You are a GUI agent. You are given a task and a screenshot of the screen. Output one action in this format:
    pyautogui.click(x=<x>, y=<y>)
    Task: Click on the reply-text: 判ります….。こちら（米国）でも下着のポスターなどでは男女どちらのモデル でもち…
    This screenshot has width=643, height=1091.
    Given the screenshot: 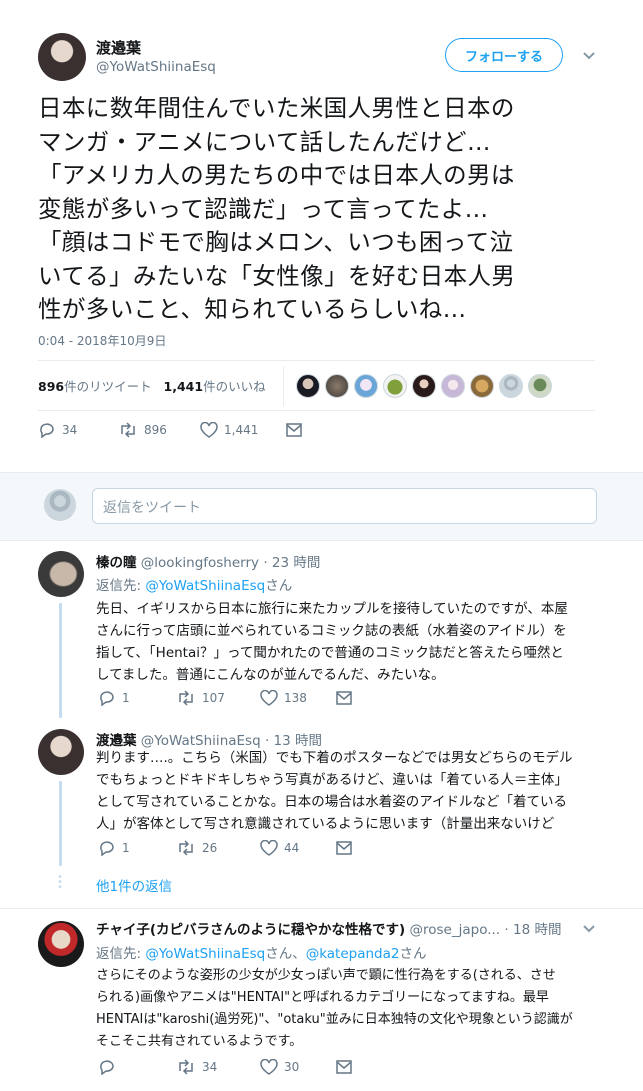 What is the action you would take?
    pyautogui.click(x=334, y=791)
    